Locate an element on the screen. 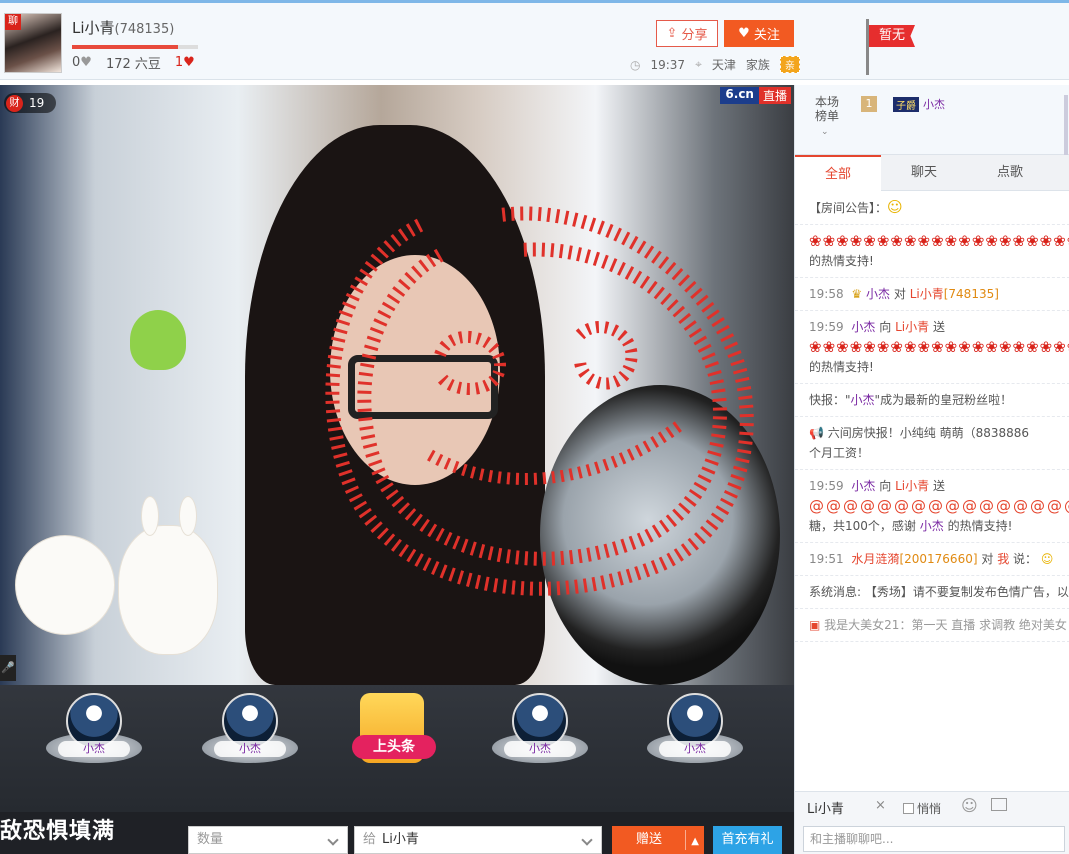 The height and width of the screenshot is (854, 1069). share-button: ⇪ 分享 is located at coordinates (687, 33).